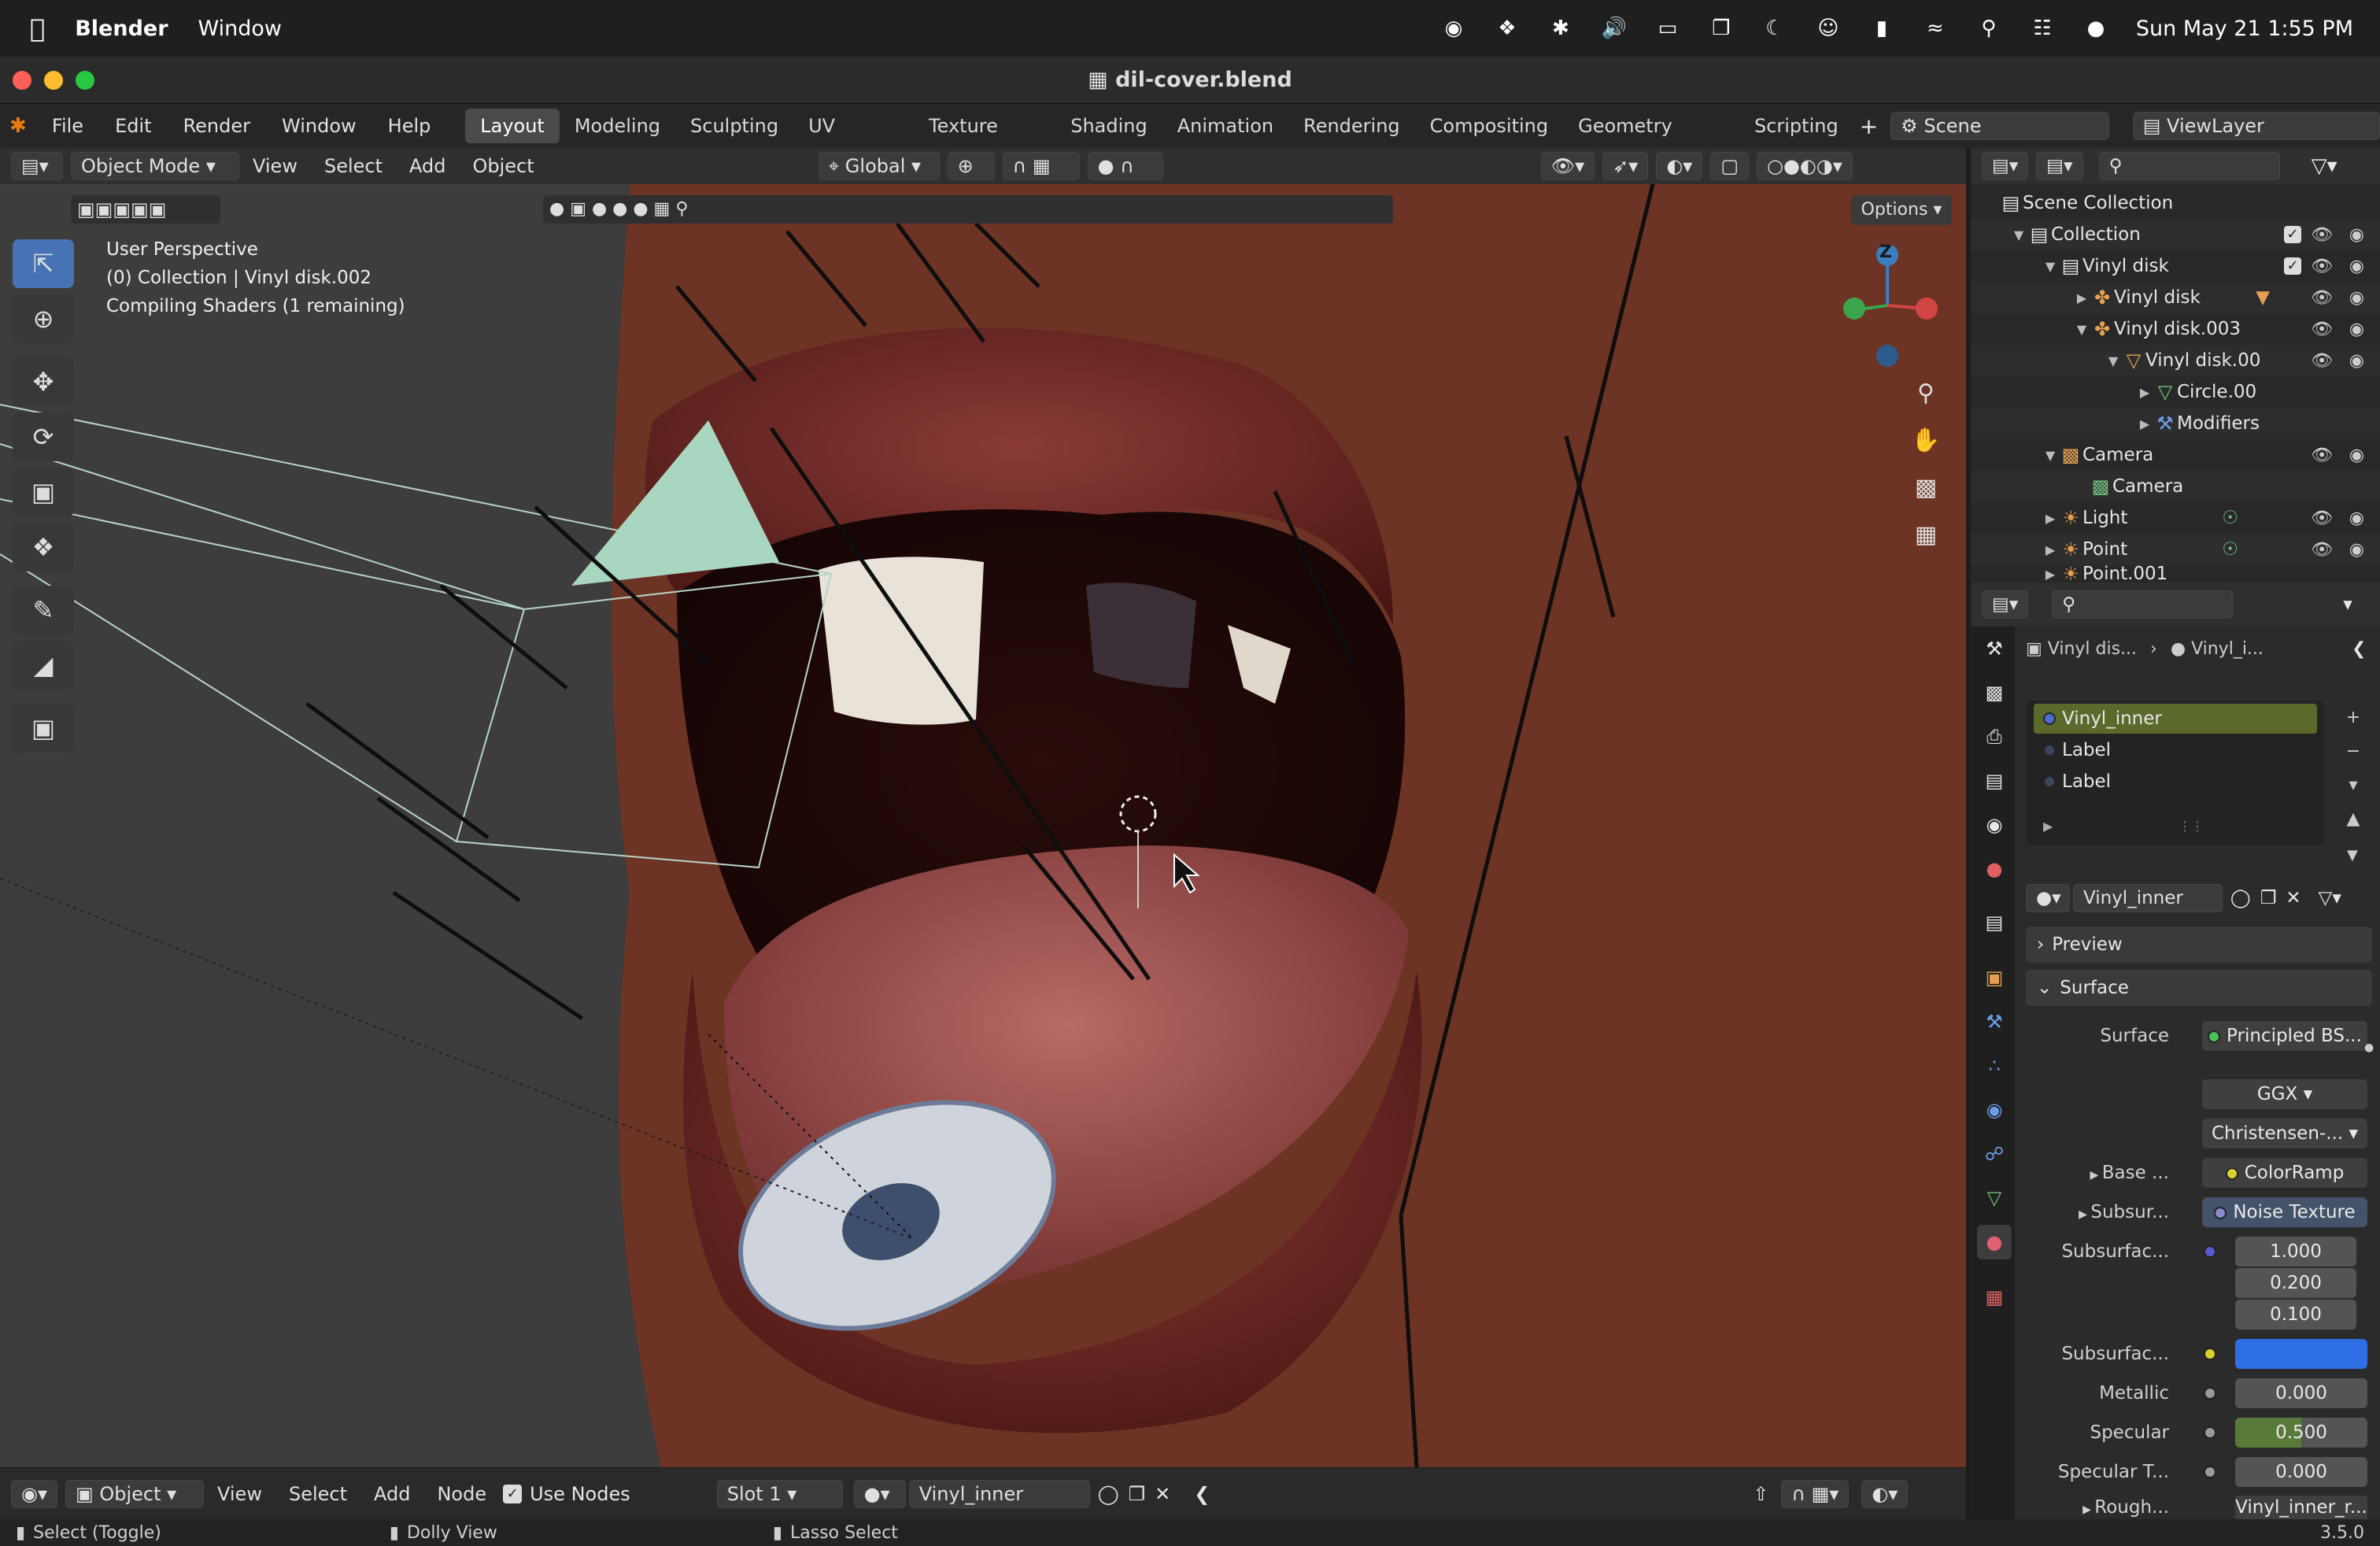 The image size is (2380, 1546). I want to click on viewport-menu-view: View, so click(275, 166).